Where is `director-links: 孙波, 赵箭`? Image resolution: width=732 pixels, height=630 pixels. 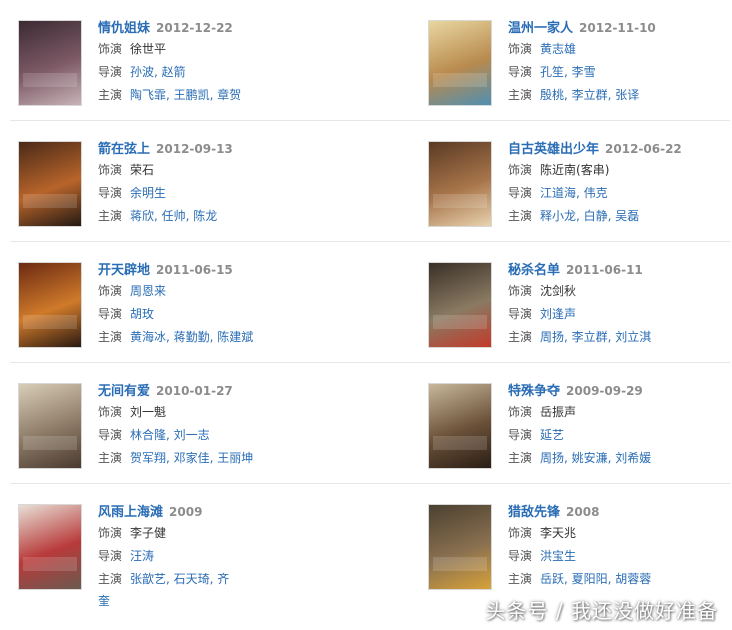
director-links: 孙波, 赵箭 is located at coordinates (158, 72).